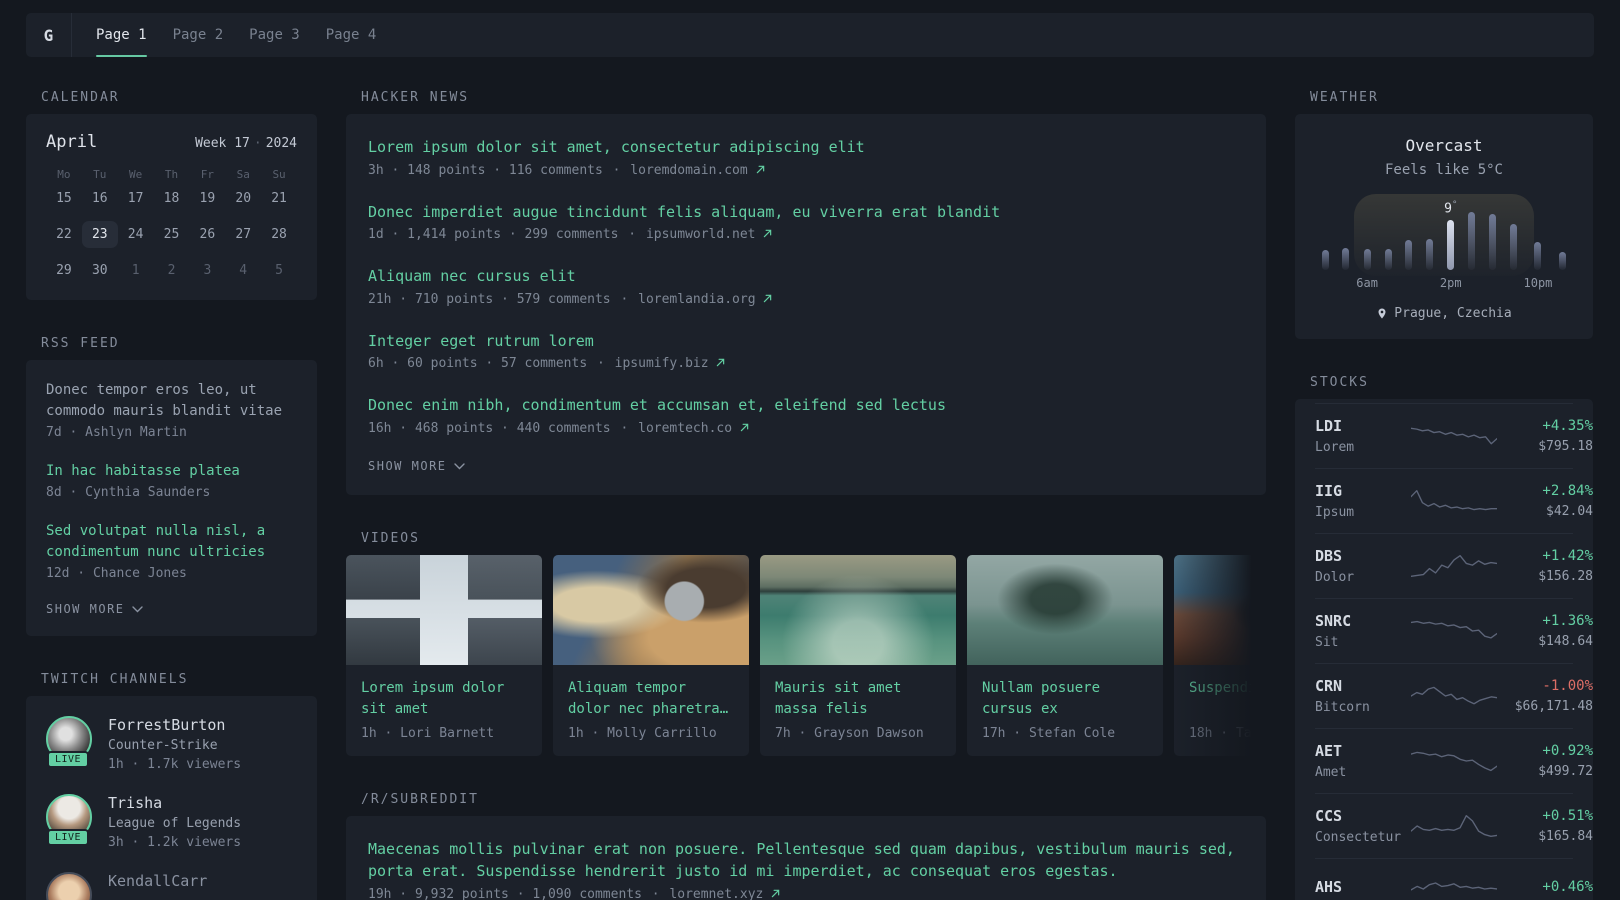 This screenshot has height=900, width=1620. Describe the element at coordinates (121, 35) in the screenshot. I see `page-tab: Page 1` at that location.